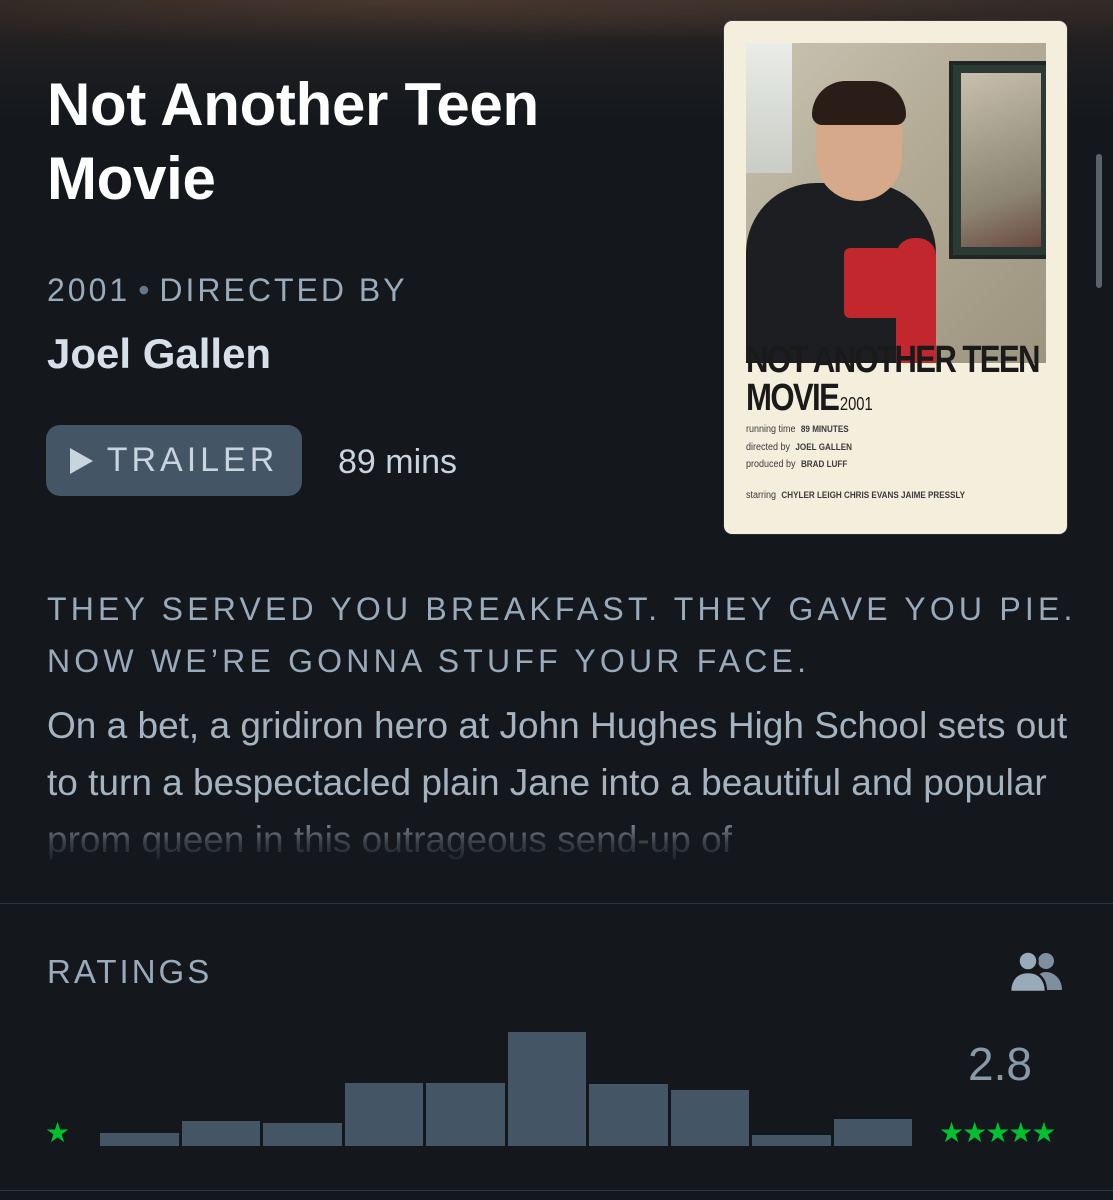  Describe the element at coordinates (1000, 1064) in the screenshot. I see `average-rating: 2.8` at that location.